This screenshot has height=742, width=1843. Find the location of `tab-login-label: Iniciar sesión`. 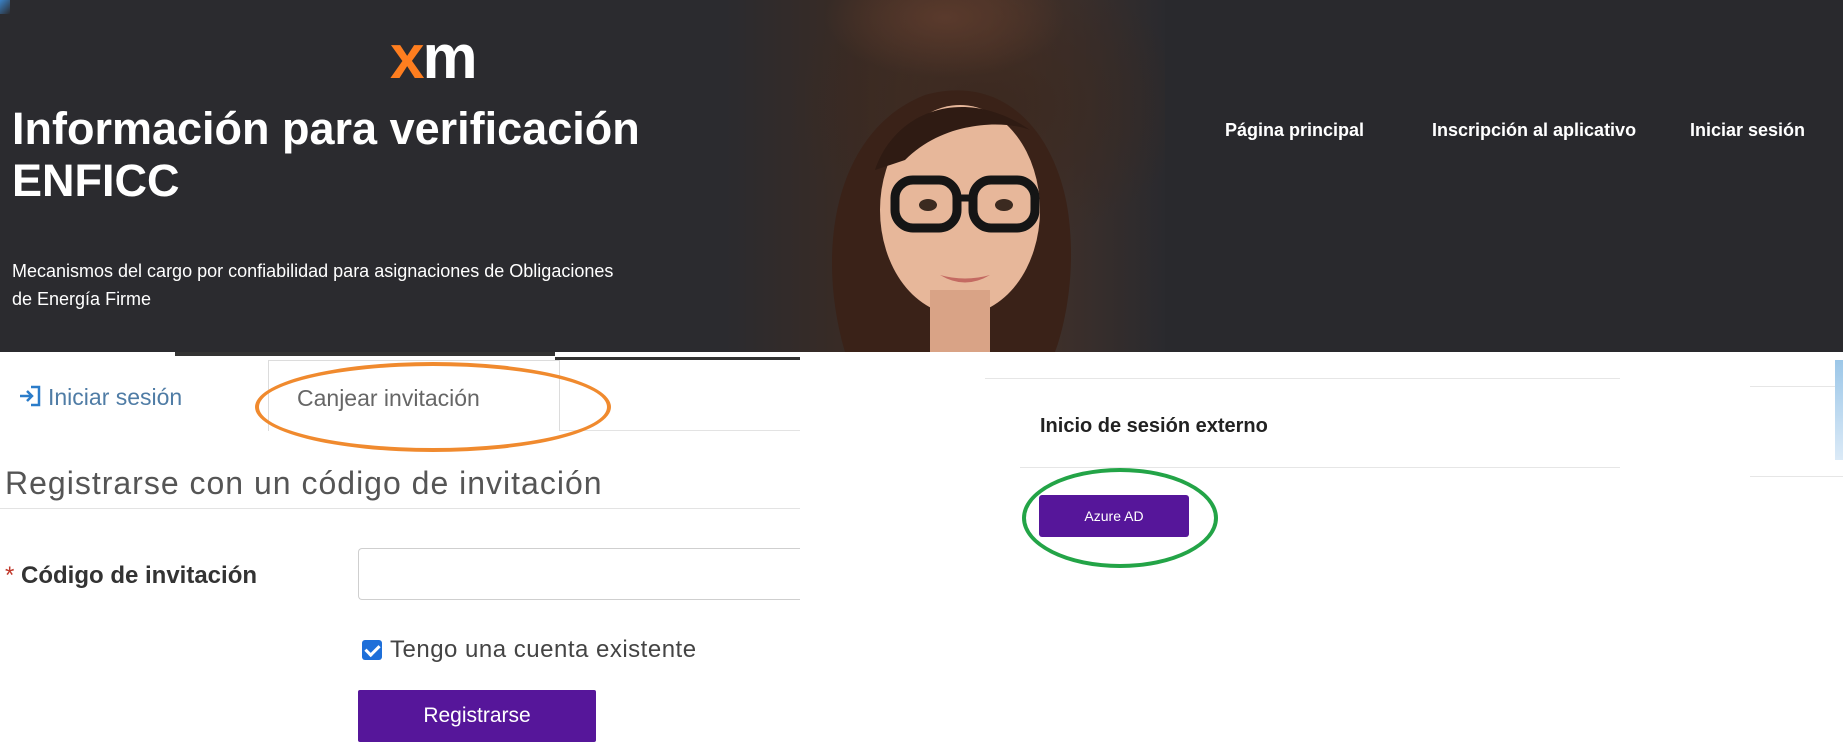

tab-login-label: Iniciar sesión is located at coordinates (115, 397).